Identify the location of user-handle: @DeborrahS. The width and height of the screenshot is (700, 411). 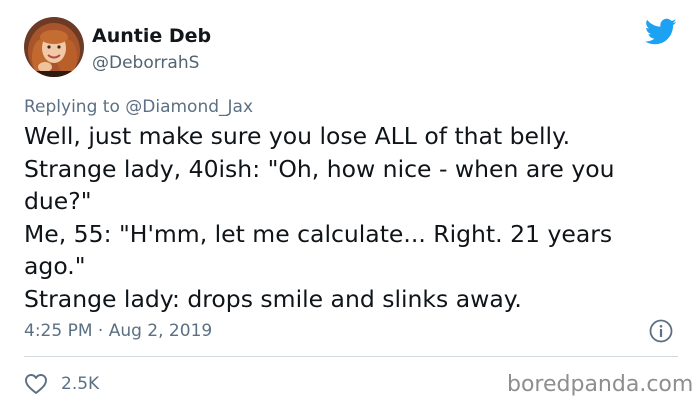
(145, 63).